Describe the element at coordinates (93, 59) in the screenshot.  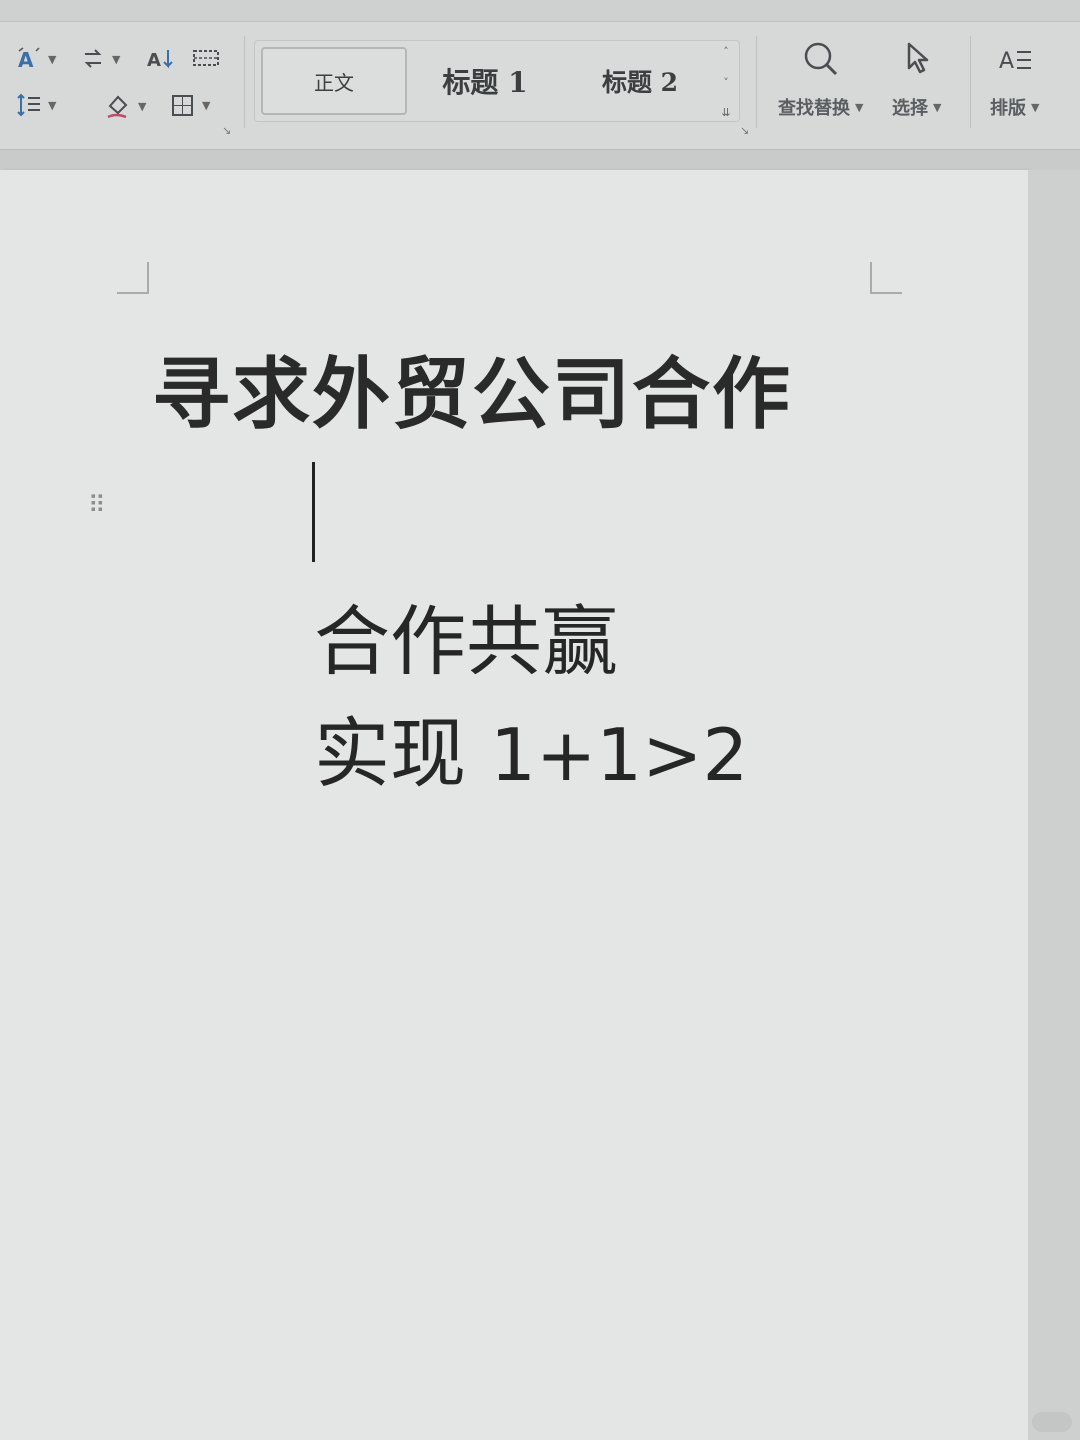
I see `text-direction-icon` at that location.